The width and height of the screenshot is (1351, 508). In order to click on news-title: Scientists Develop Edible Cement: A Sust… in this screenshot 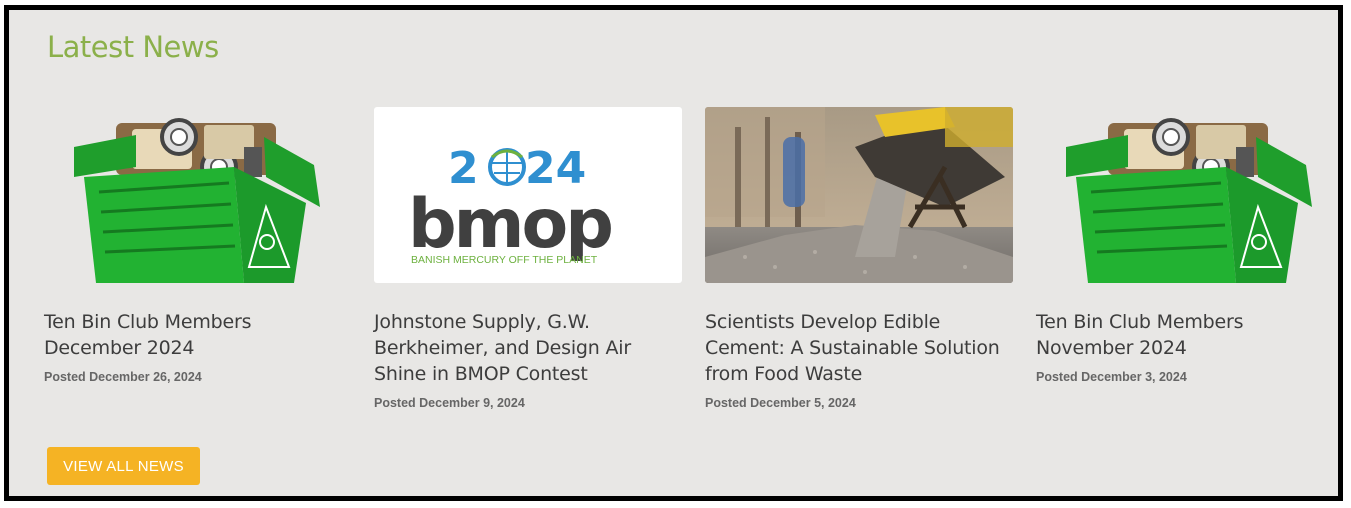, I will do `click(855, 348)`.